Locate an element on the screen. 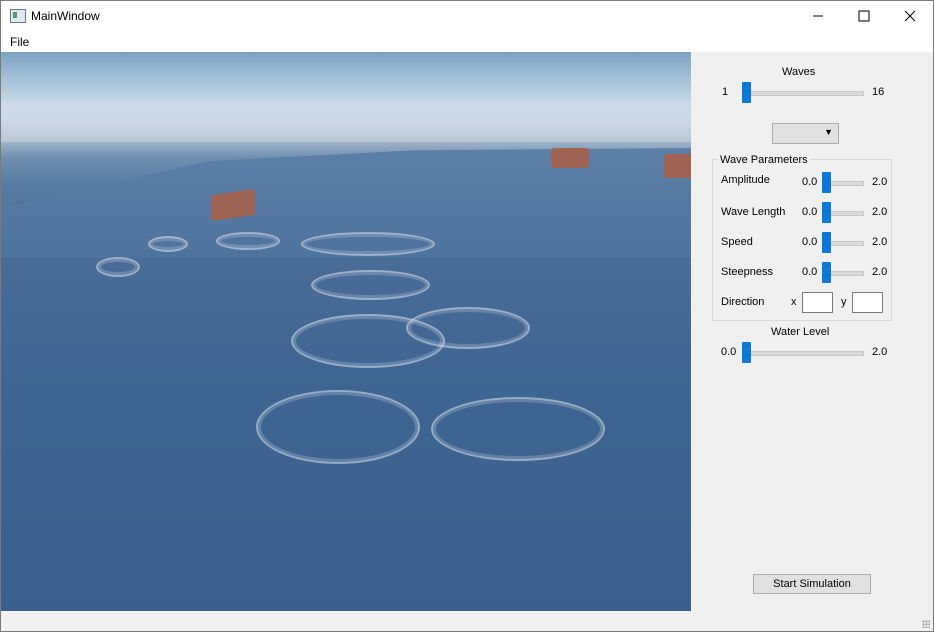 The height and width of the screenshot is (632, 934). direction-y-label: y is located at coordinates (844, 302).